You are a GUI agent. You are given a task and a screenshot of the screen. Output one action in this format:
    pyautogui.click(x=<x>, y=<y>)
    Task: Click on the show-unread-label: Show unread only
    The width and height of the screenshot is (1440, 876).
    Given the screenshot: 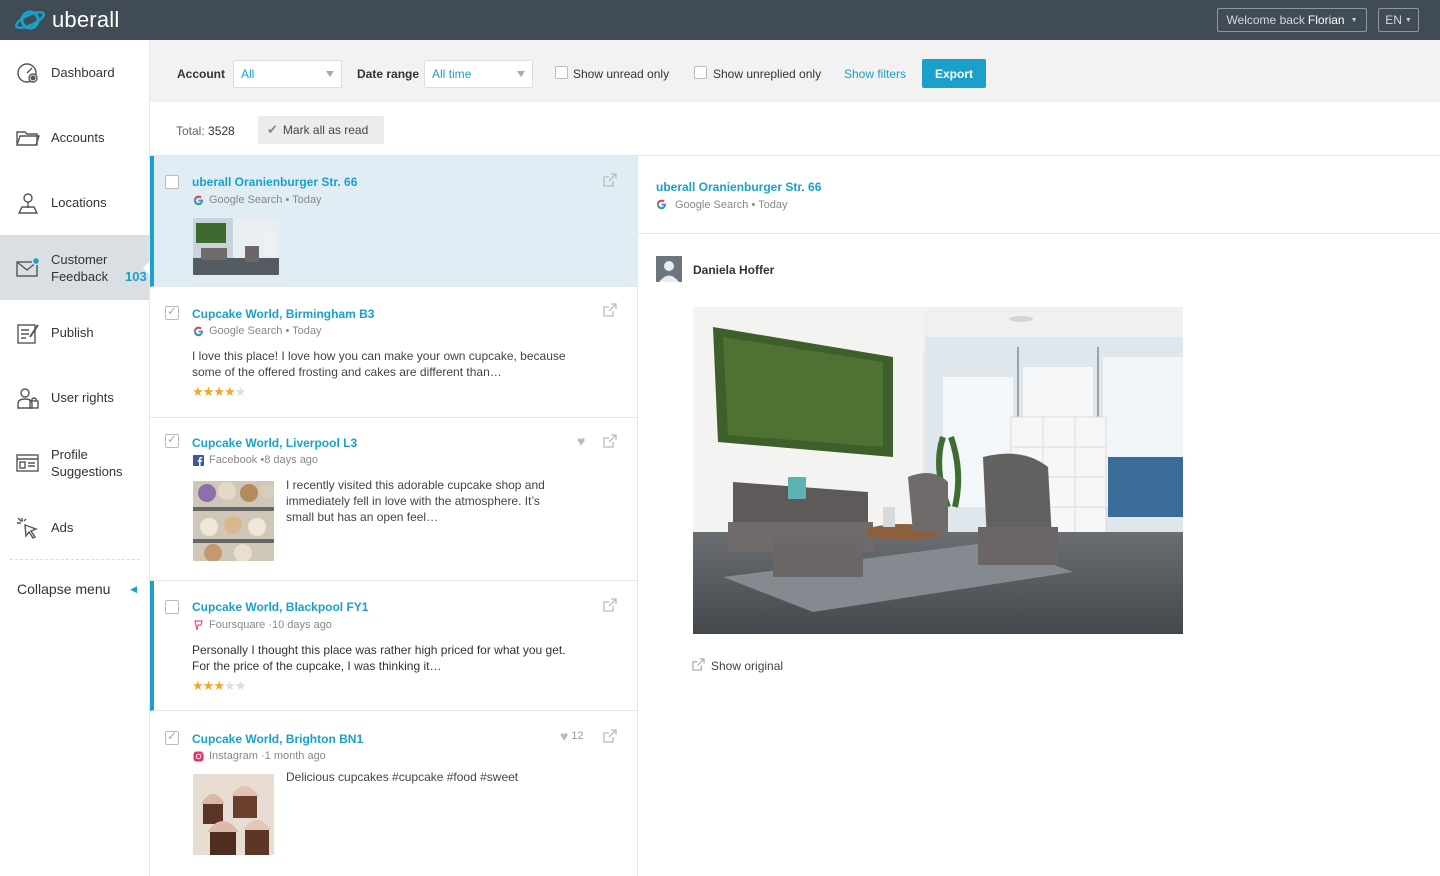 What is the action you would take?
    pyautogui.click(x=621, y=74)
    